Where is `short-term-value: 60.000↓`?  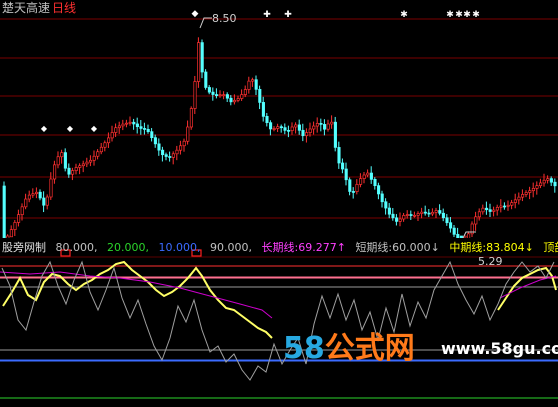 short-term-value: 60.000↓ is located at coordinates (416, 247).